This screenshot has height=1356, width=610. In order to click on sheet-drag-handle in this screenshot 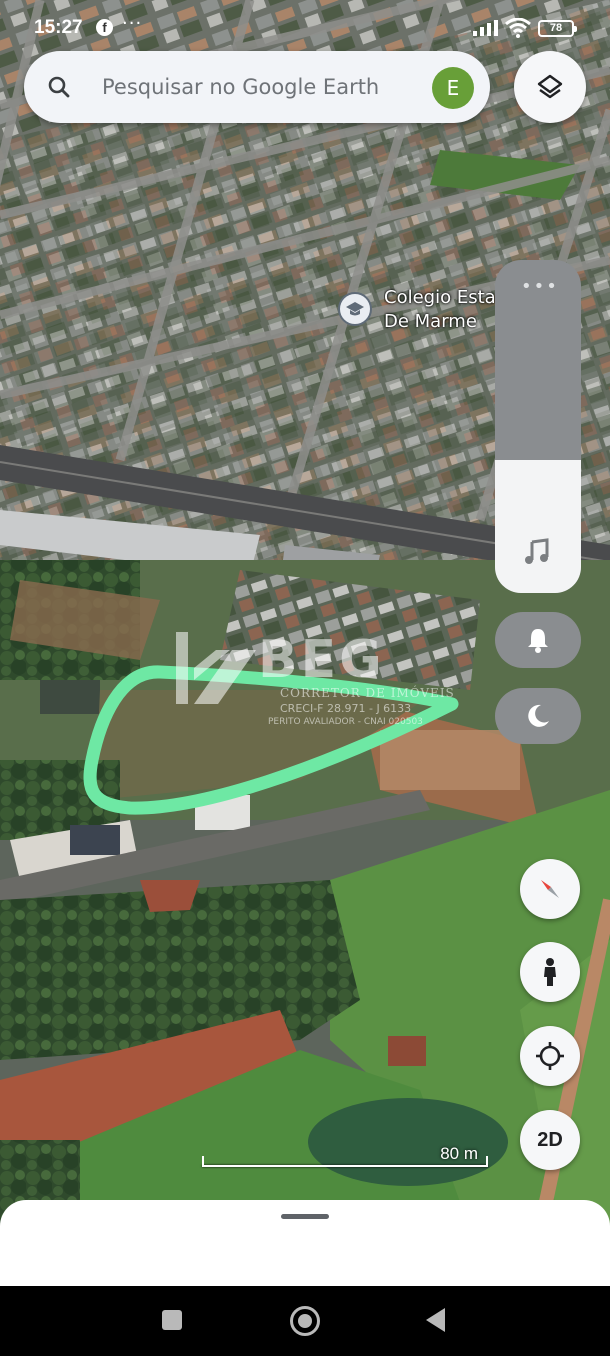, I will do `click(305, 1216)`.